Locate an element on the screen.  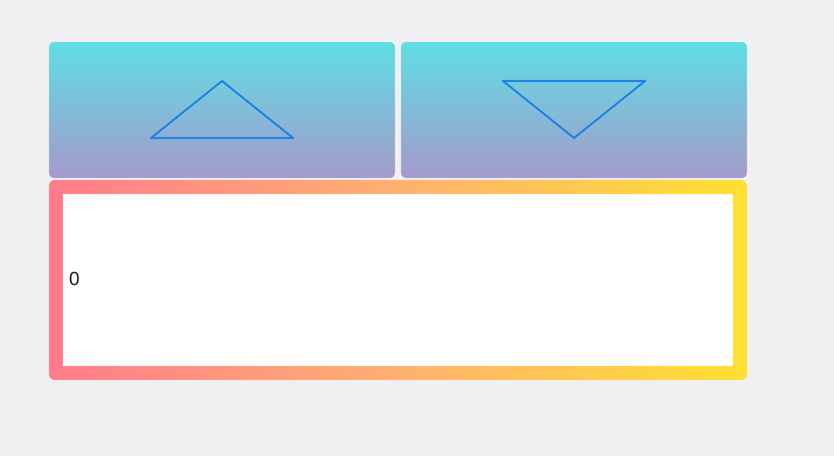
display-value: 0 is located at coordinates (74, 280).